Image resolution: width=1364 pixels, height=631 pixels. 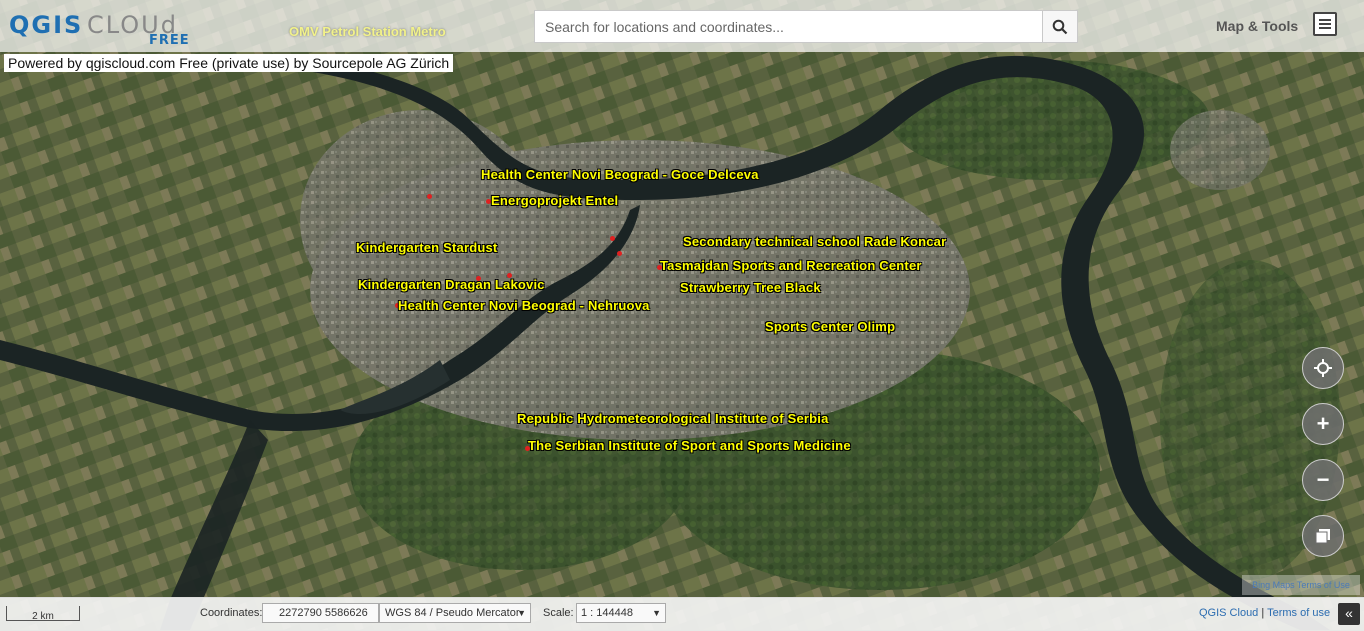 What do you see at coordinates (1257, 26) in the screenshot?
I see `map-tools-label: Map & Tools` at bounding box center [1257, 26].